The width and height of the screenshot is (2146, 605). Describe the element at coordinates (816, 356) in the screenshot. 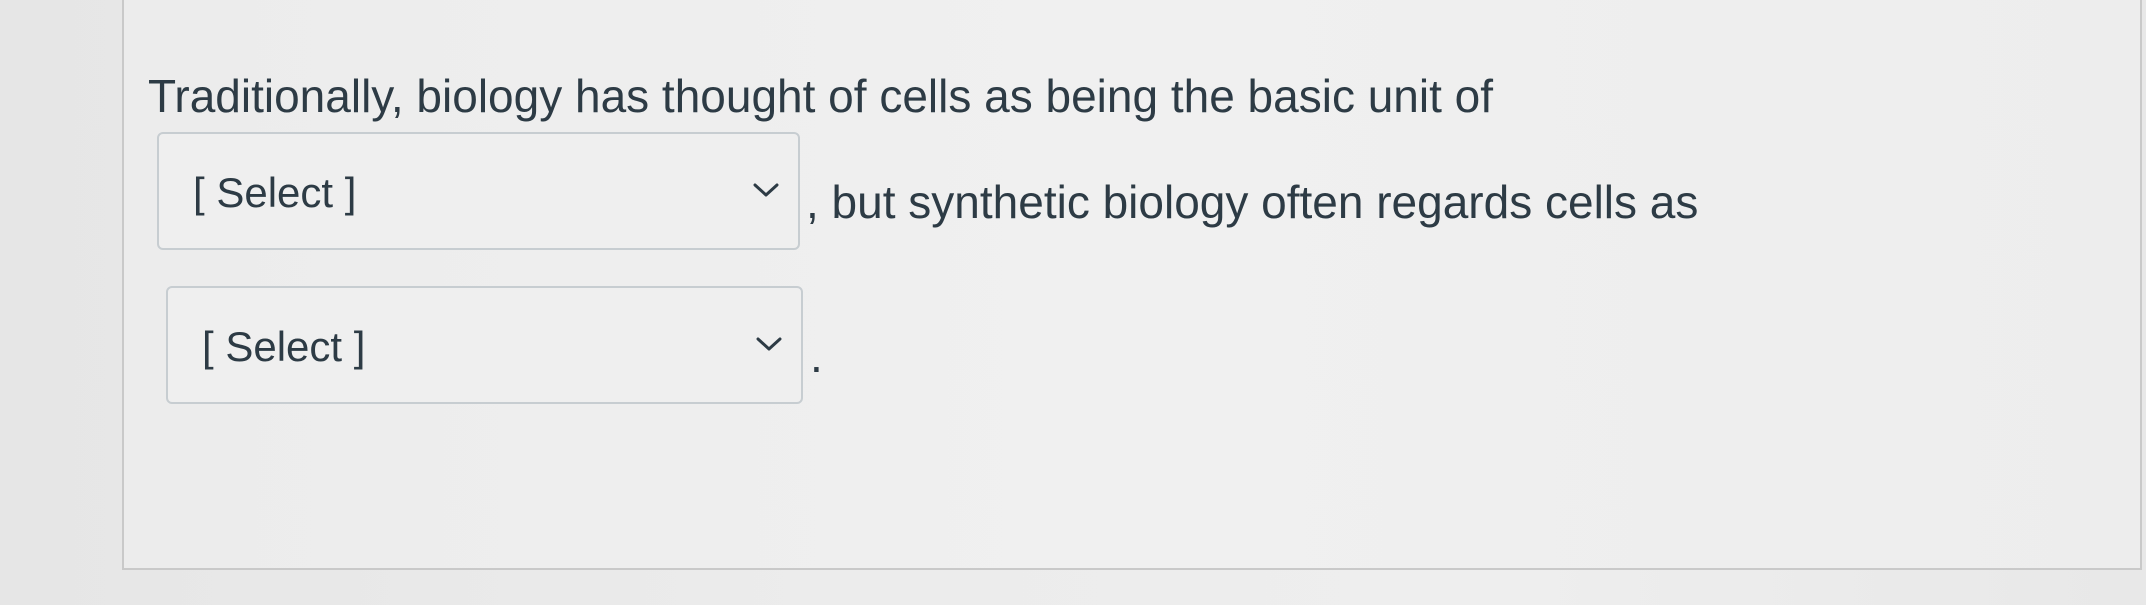

I see `question-text-end: .` at that location.